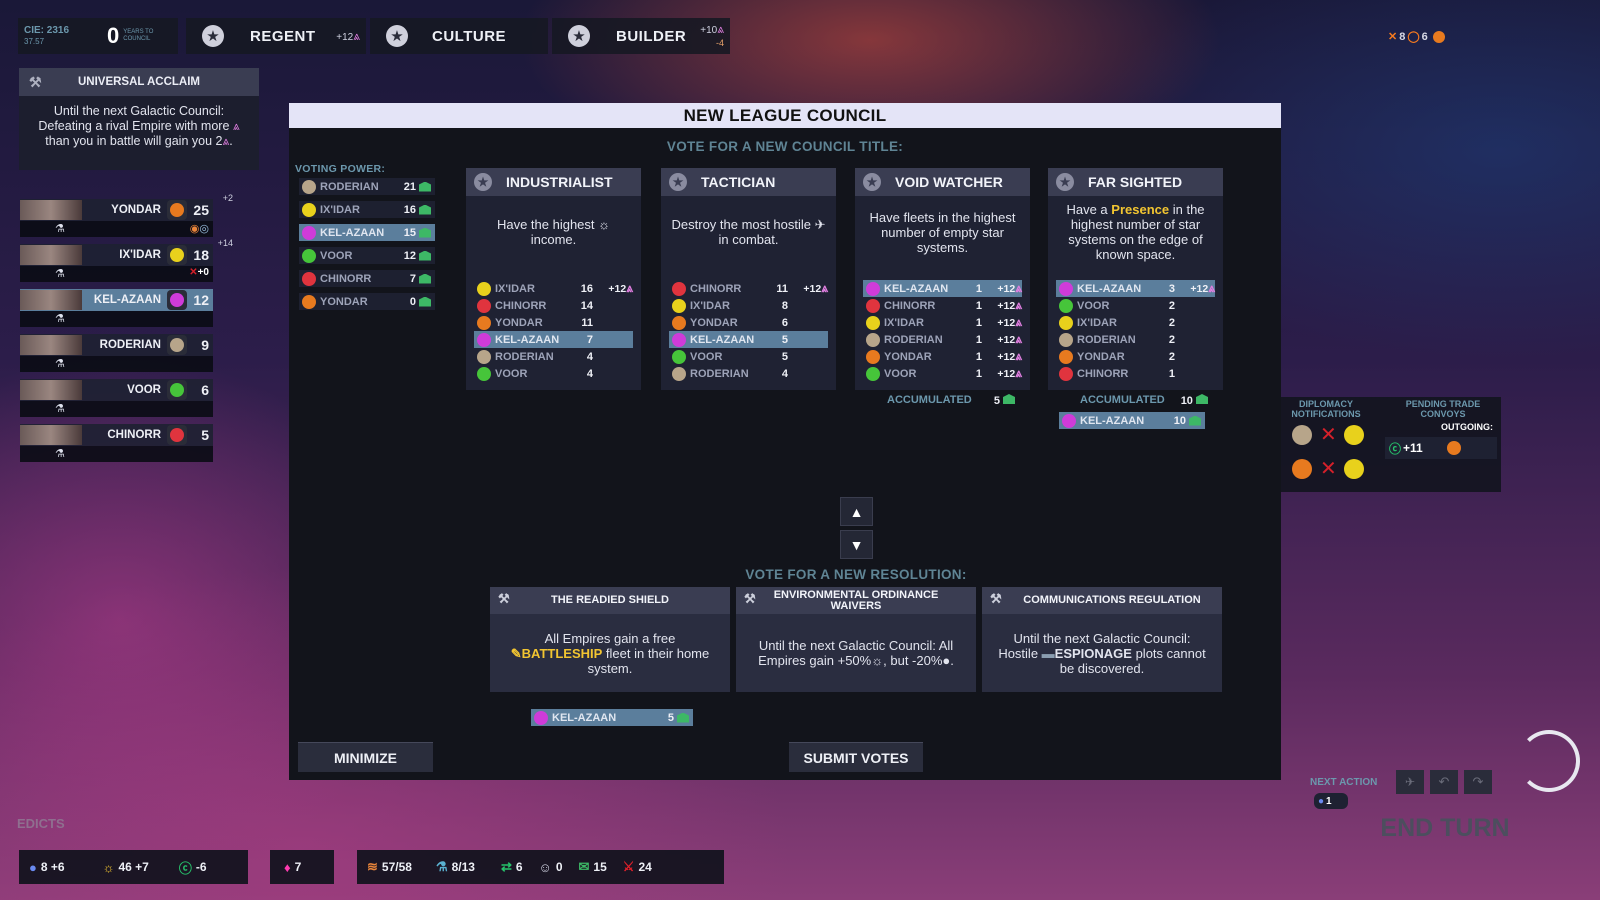 Image resolution: width=1600 pixels, height=900 pixels. I want to click on military-stat: ⚔ 24, so click(637, 867).